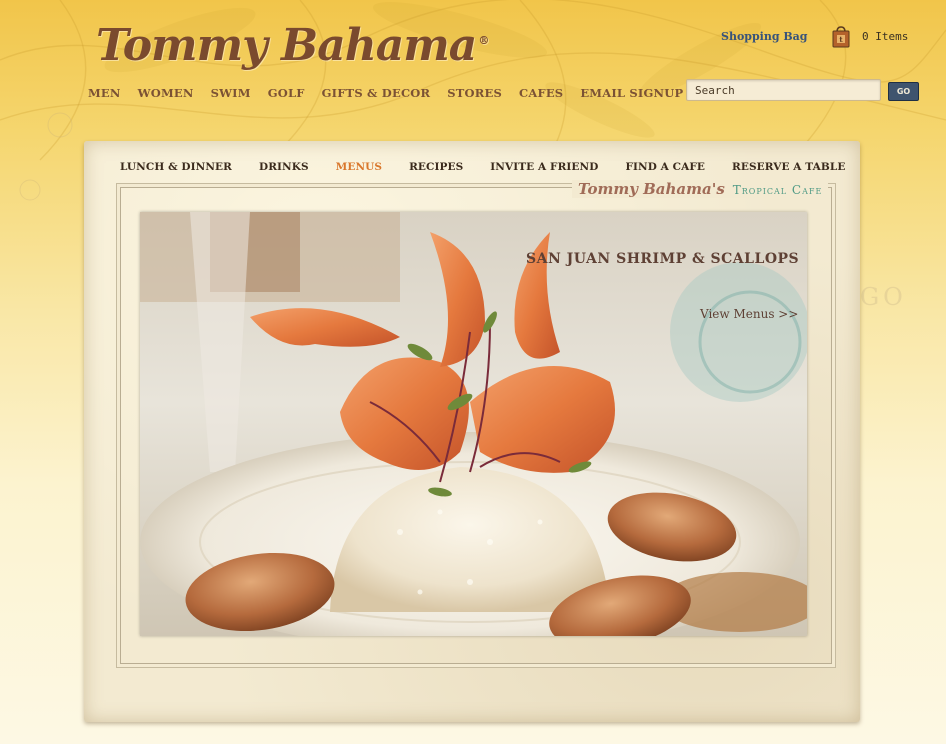 Image resolution: width=946 pixels, height=744 pixels. What do you see at coordinates (286, 45) in the screenshot?
I see `logo-text: Tommy Bahama` at bounding box center [286, 45].